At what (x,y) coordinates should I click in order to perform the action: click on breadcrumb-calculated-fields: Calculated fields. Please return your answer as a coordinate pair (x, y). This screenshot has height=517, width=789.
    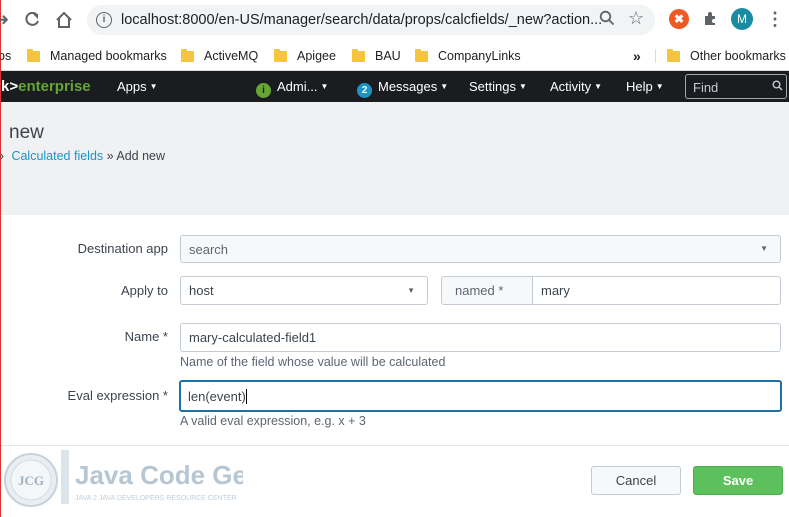
    Looking at the image, I should click on (57, 156).